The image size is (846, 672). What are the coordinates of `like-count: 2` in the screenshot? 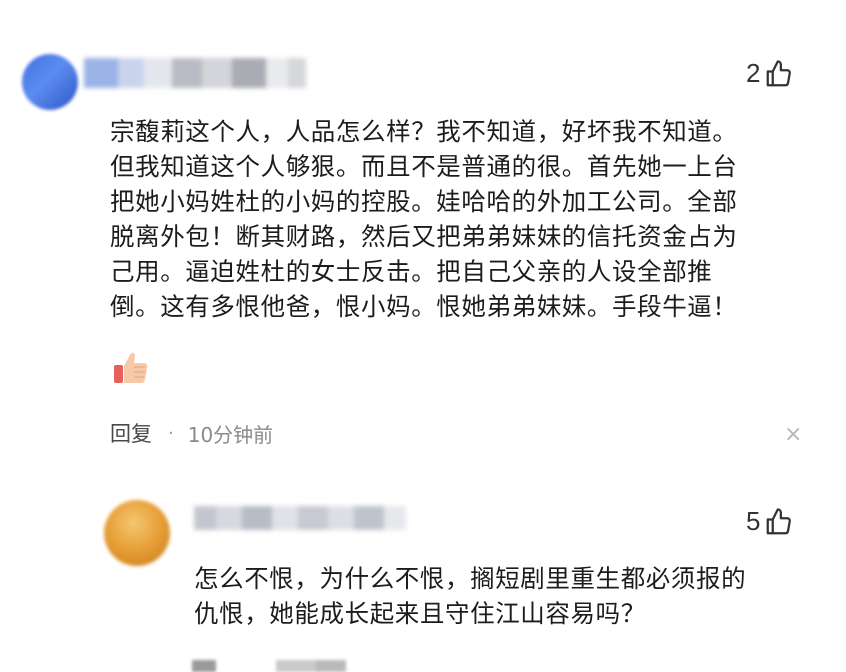 It's located at (753, 73).